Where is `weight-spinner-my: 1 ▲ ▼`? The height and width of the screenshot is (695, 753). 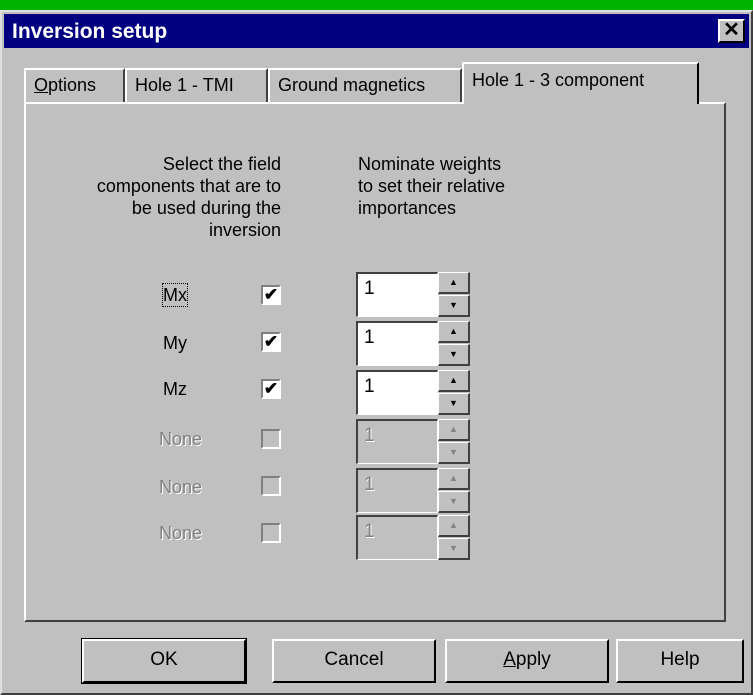 weight-spinner-my: 1 ▲ ▼ is located at coordinates (413, 343).